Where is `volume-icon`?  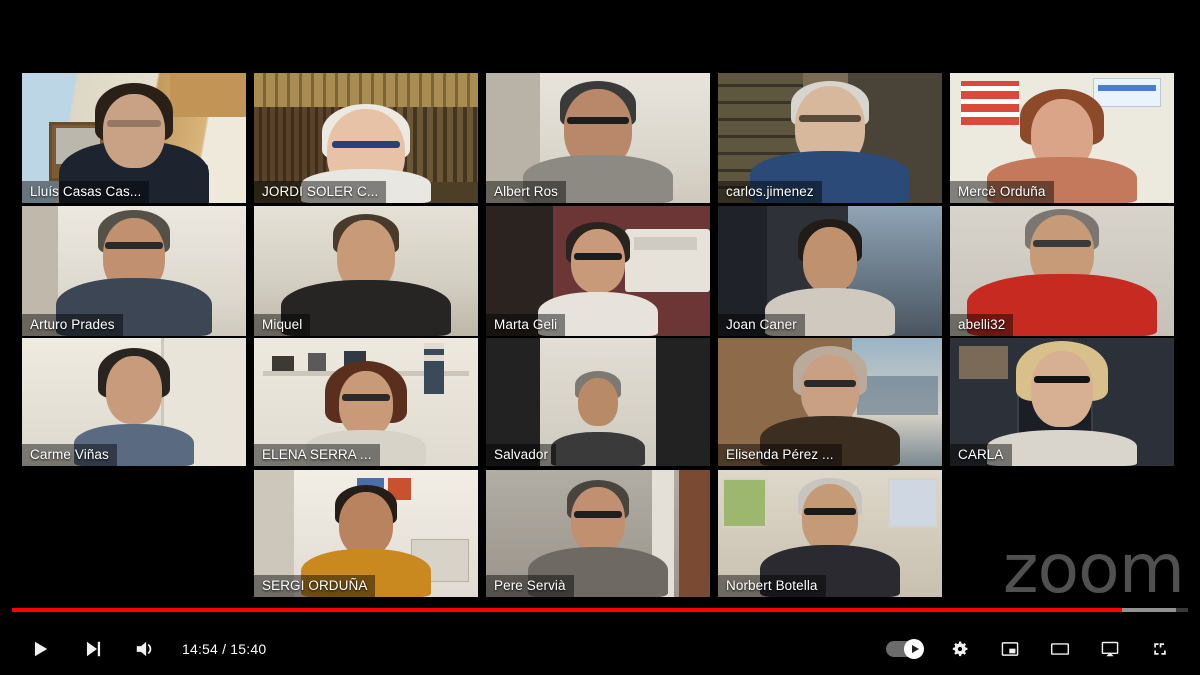 volume-icon is located at coordinates (144, 649).